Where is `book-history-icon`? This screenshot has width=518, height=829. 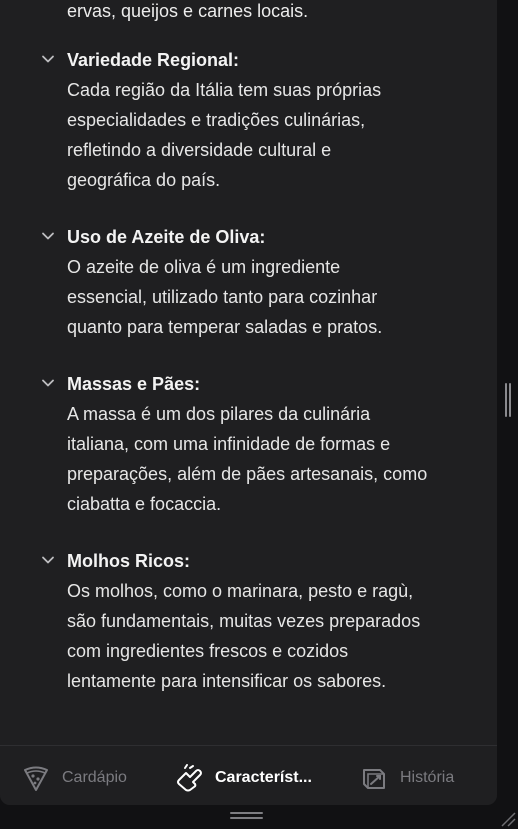
book-history-icon is located at coordinates (374, 779).